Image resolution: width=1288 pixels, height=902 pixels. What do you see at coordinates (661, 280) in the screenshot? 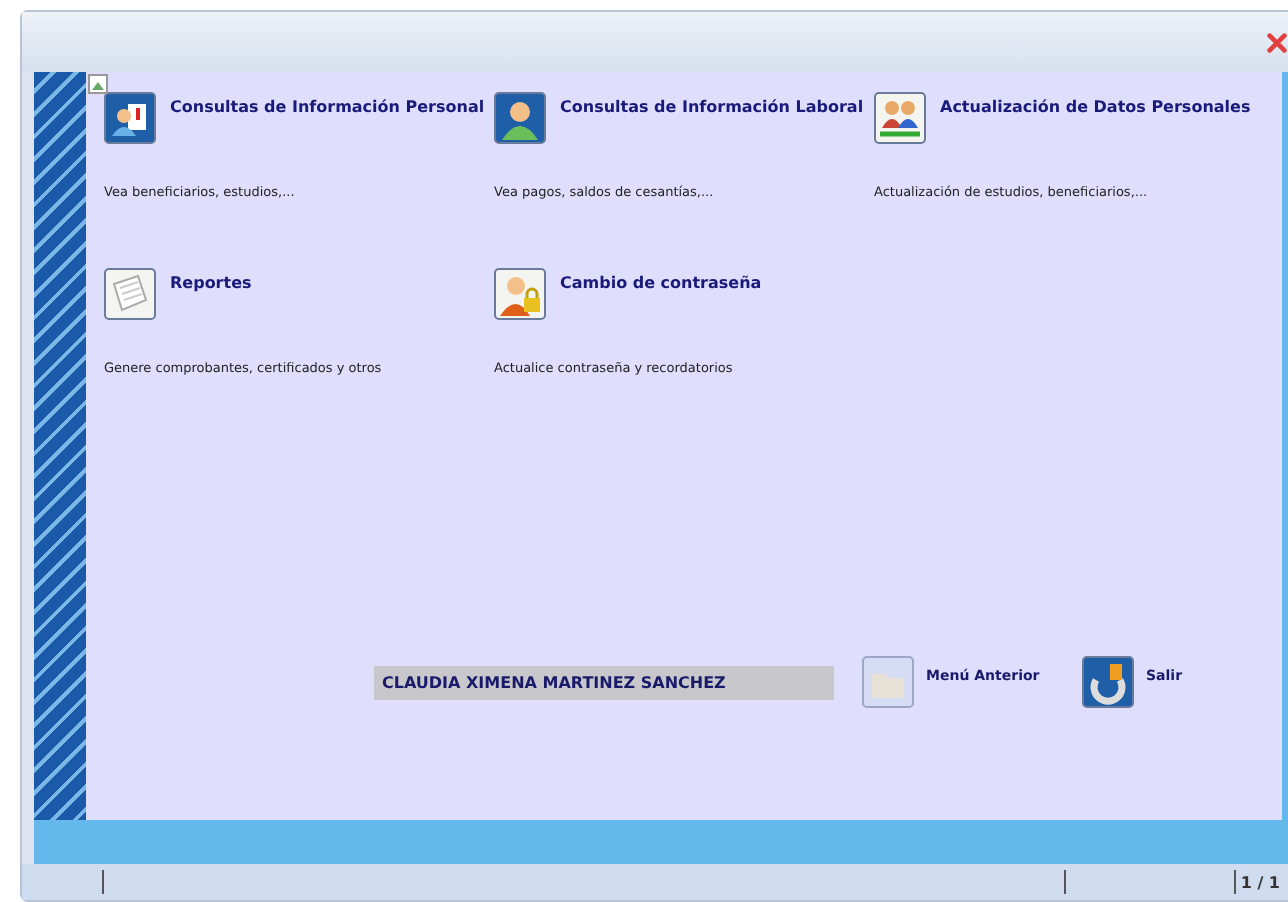
I see `option-title: Cambio de contraseña` at bounding box center [661, 280].